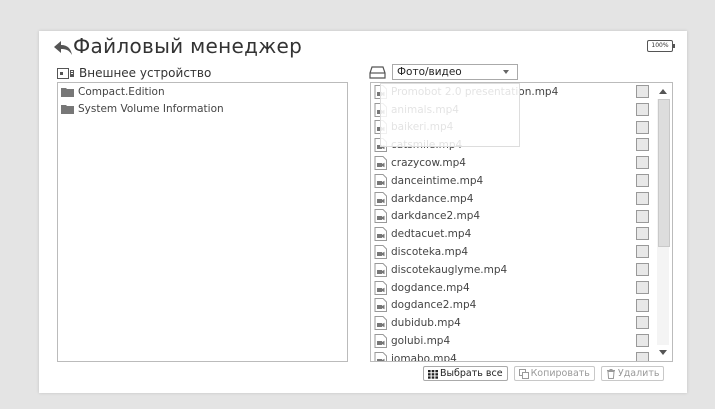 The width and height of the screenshot is (715, 409). What do you see at coordinates (521, 341) in the screenshot?
I see `file-item: golubi.mp4` at bounding box center [521, 341].